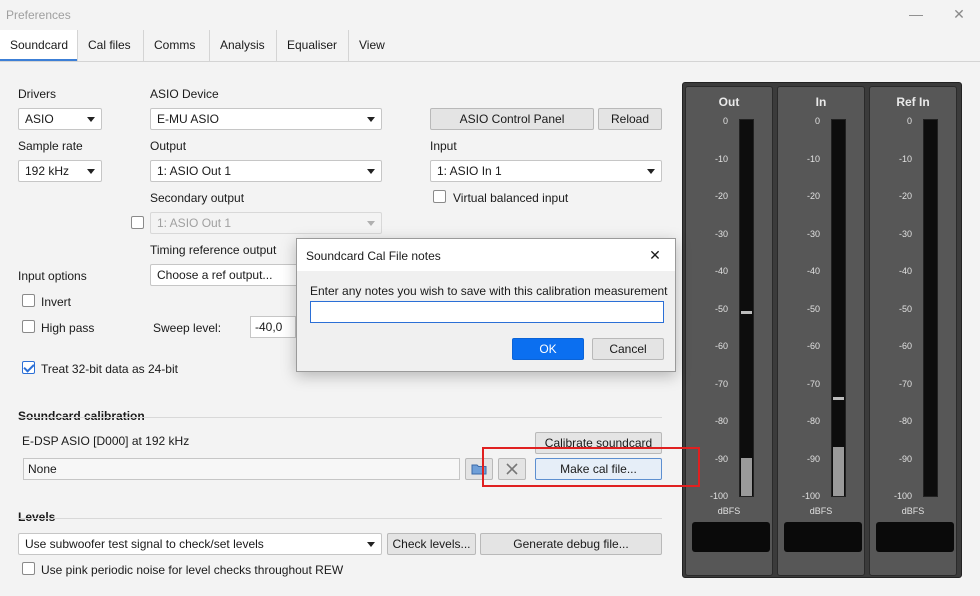 The image size is (980, 596). I want to click on meter-title: Out, so click(729, 102).